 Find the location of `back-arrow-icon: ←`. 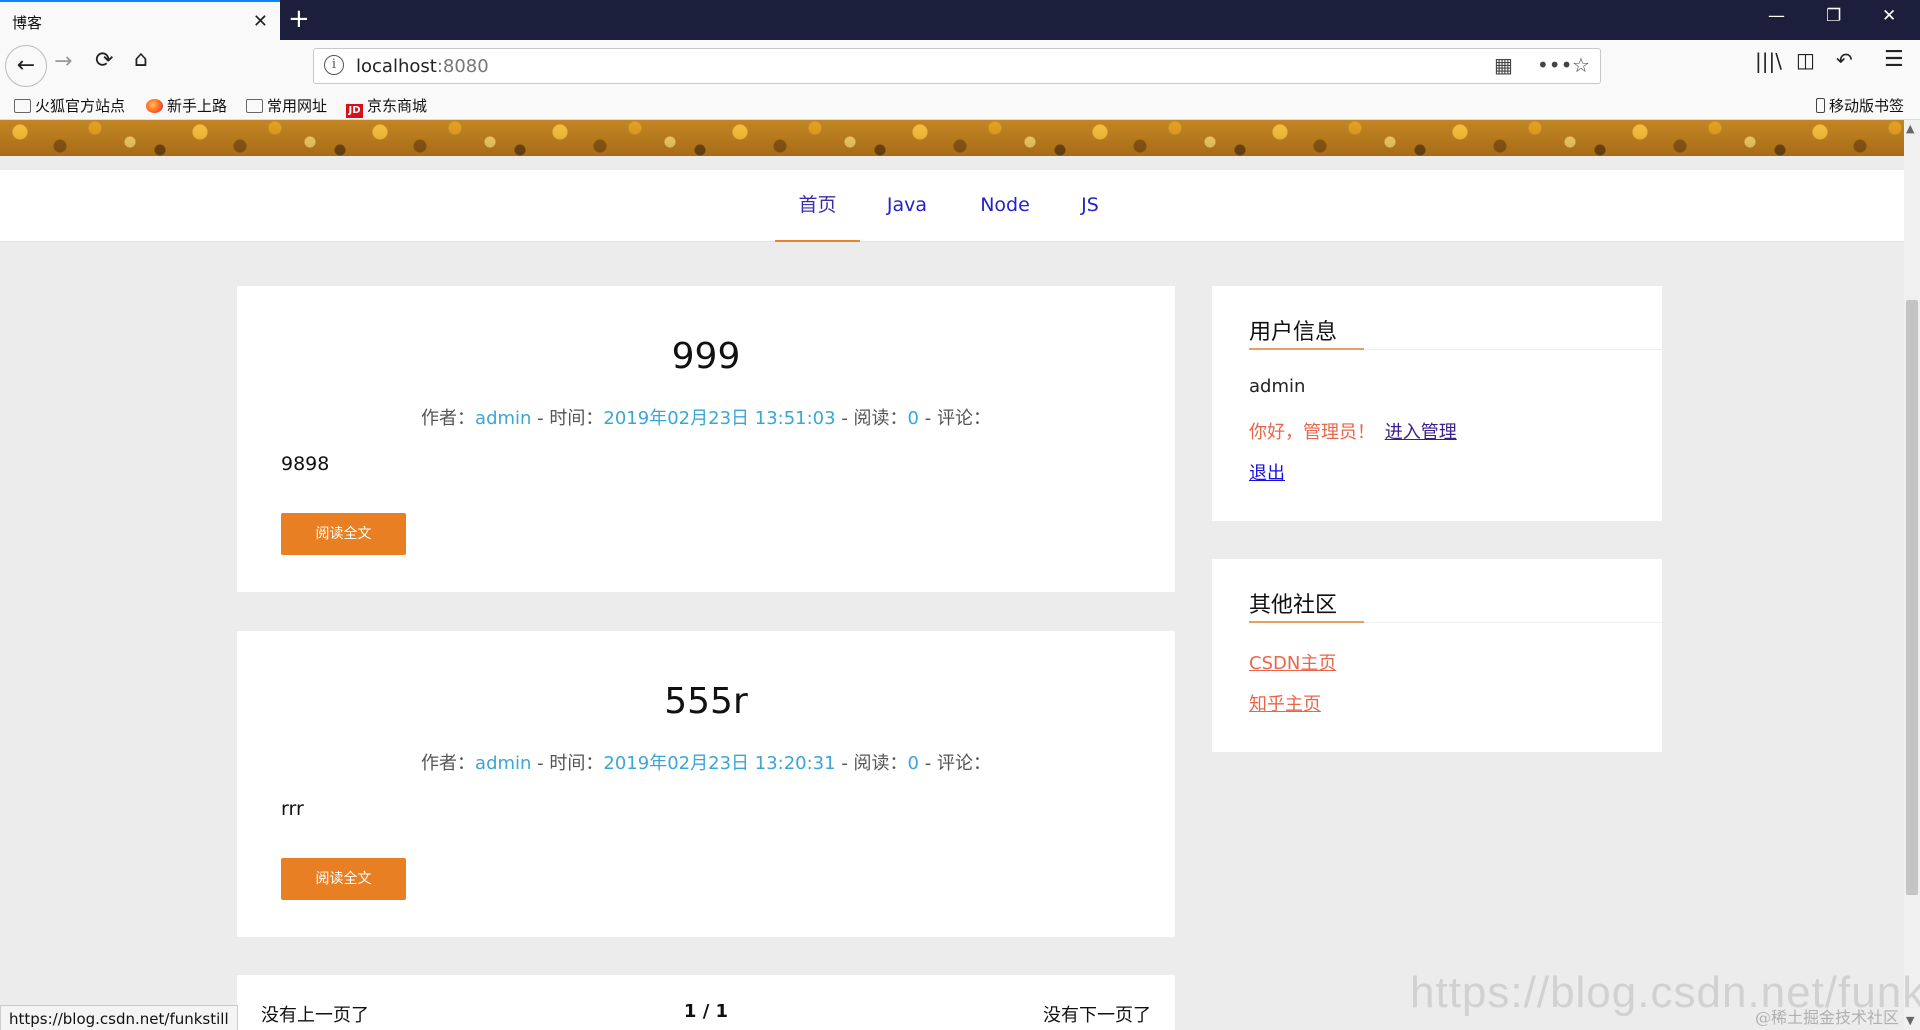

back-arrow-icon: ← is located at coordinates (26, 66).